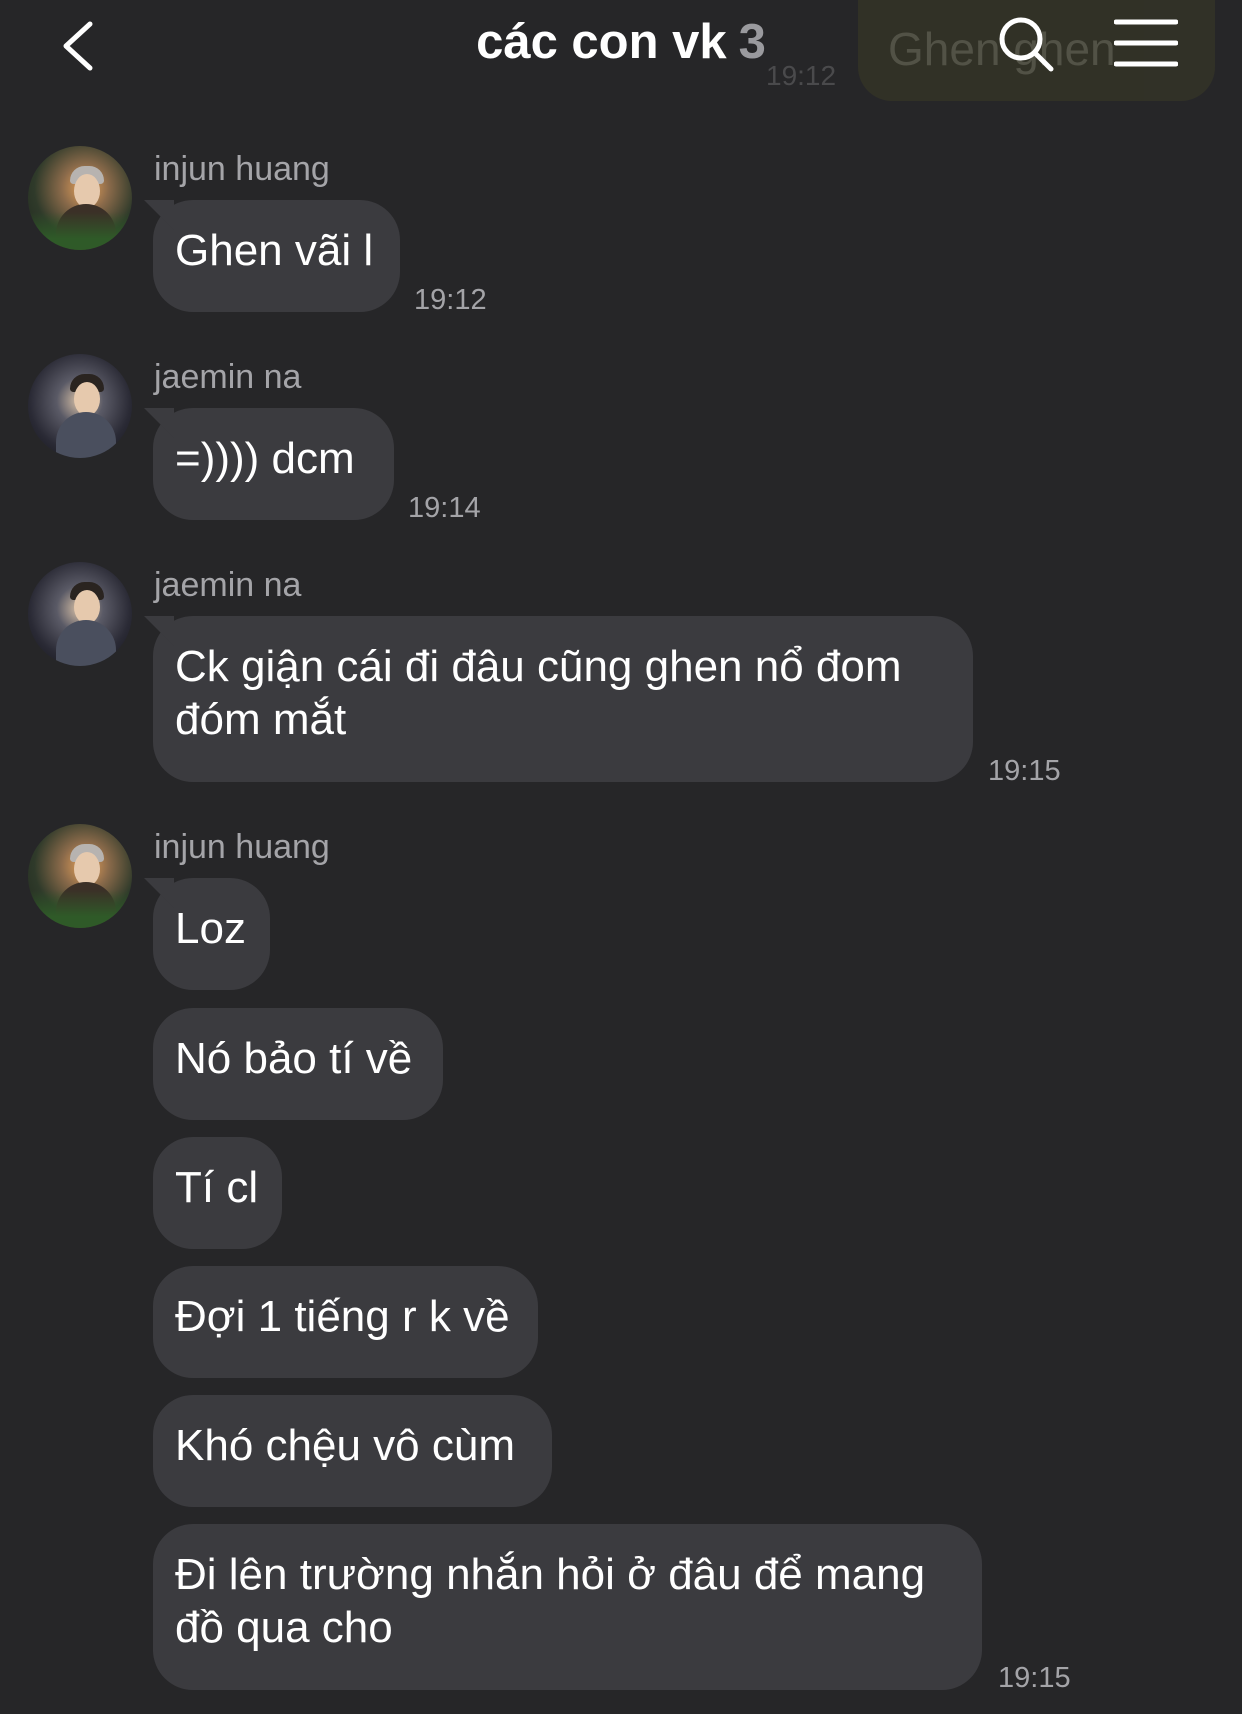  I want to click on message-bubble: Loz, so click(211, 934).